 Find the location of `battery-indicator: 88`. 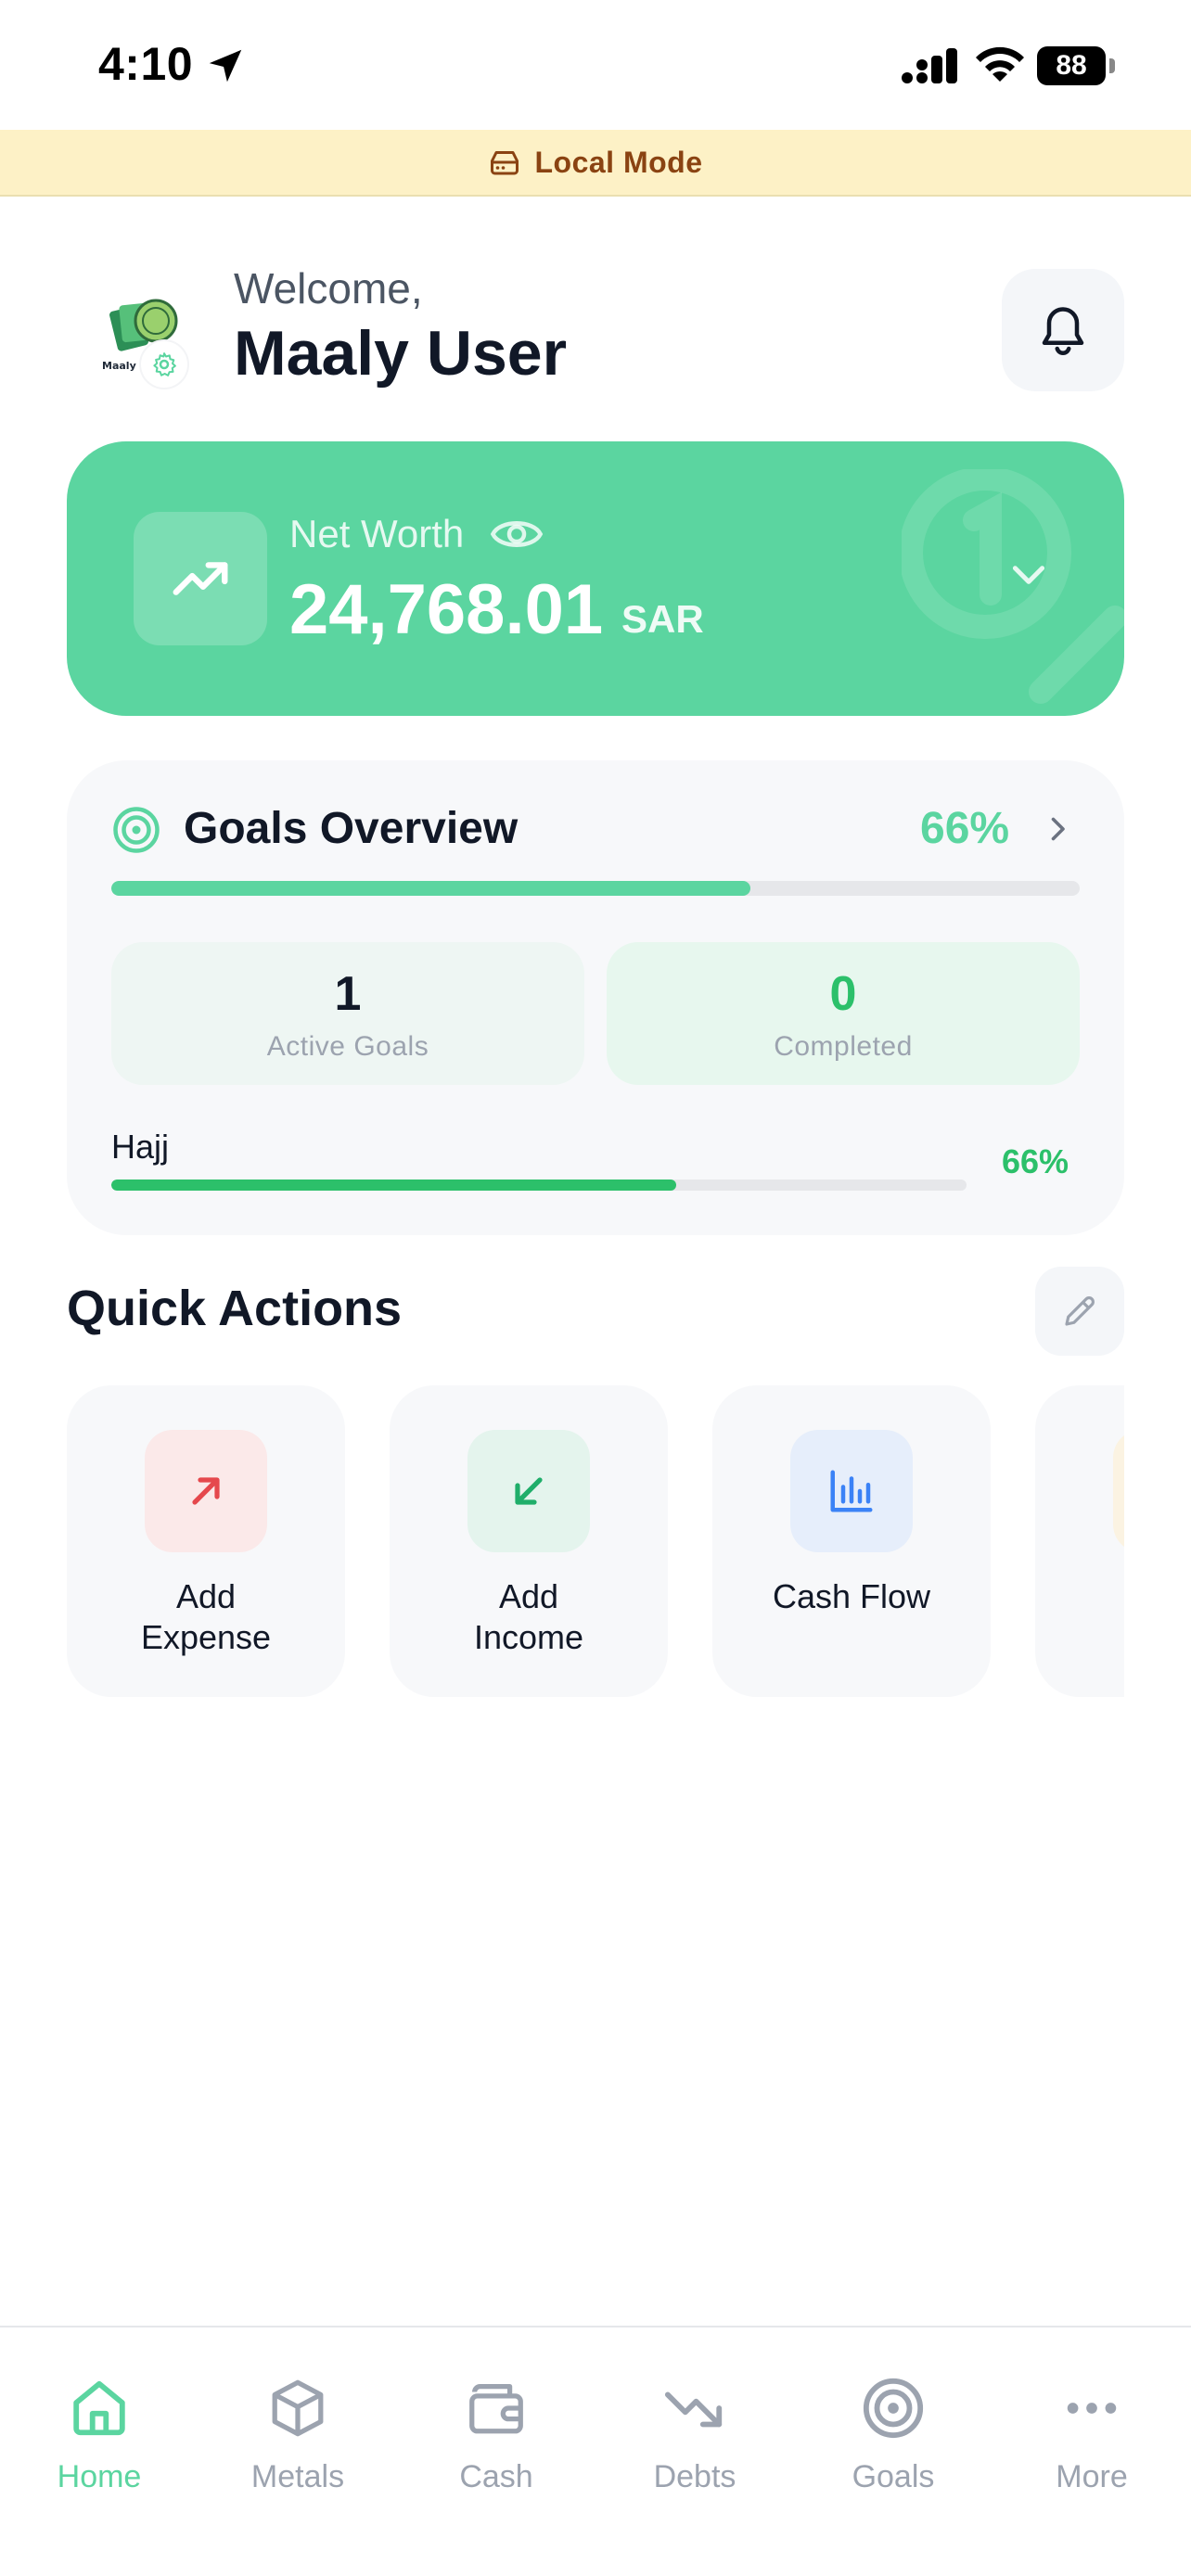

battery-indicator: 88 is located at coordinates (1076, 66).